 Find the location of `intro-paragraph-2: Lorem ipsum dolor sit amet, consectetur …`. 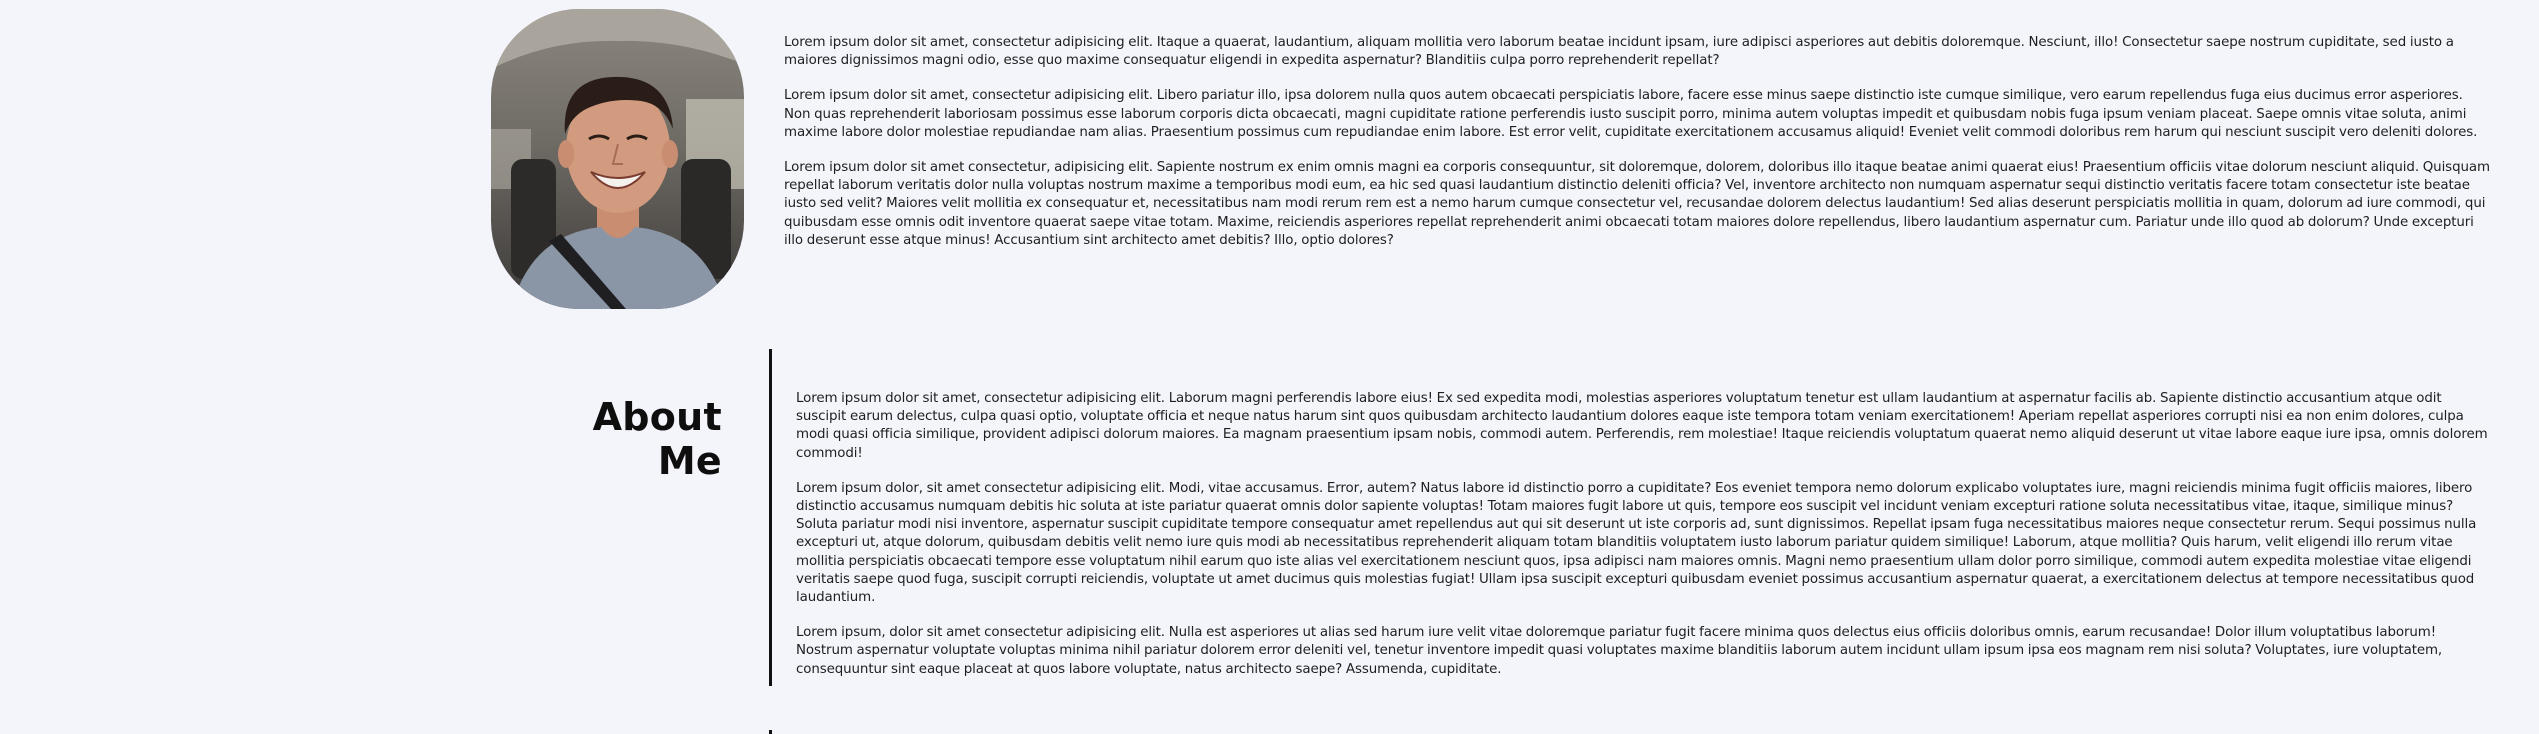

intro-paragraph-2: Lorem ipsum dolor sit amet, consectetur … is located at coordinates (1631, 114).